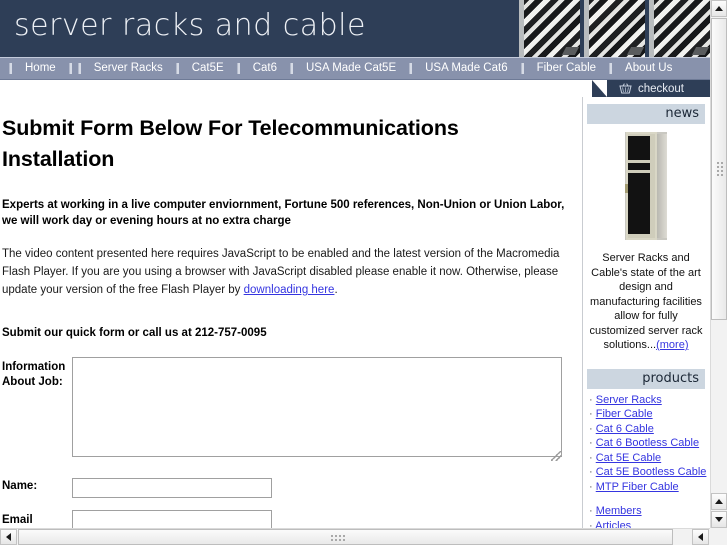  Describe the element at coordinates (338, 538) in the screenshot. I see `scrollbar-grip-icon` at that location.